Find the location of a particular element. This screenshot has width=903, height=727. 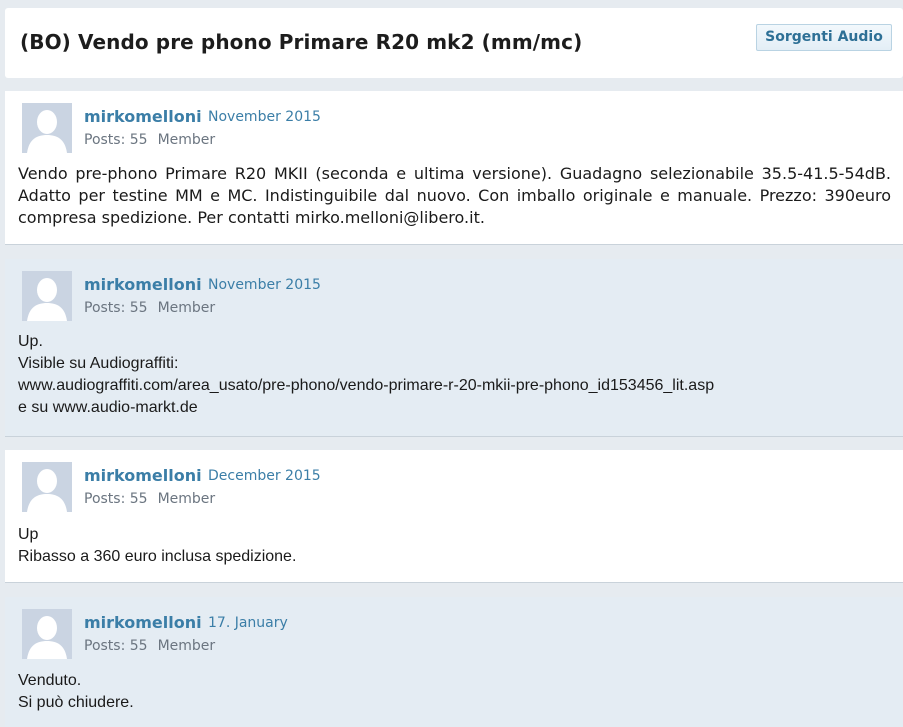

category-button: Sorgenti Audio is located at coordinates (824, 37).